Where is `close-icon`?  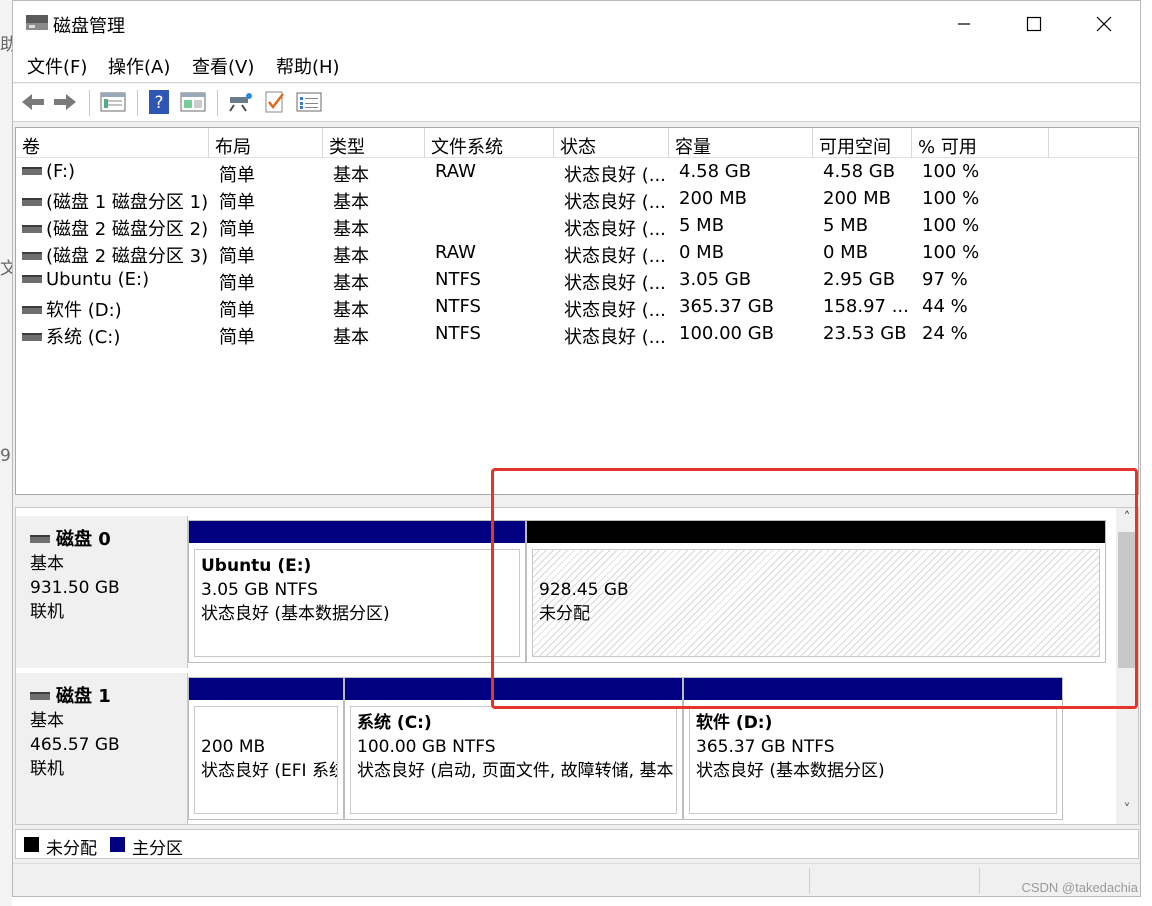
close-icon is located at coordinates (1104, 24).